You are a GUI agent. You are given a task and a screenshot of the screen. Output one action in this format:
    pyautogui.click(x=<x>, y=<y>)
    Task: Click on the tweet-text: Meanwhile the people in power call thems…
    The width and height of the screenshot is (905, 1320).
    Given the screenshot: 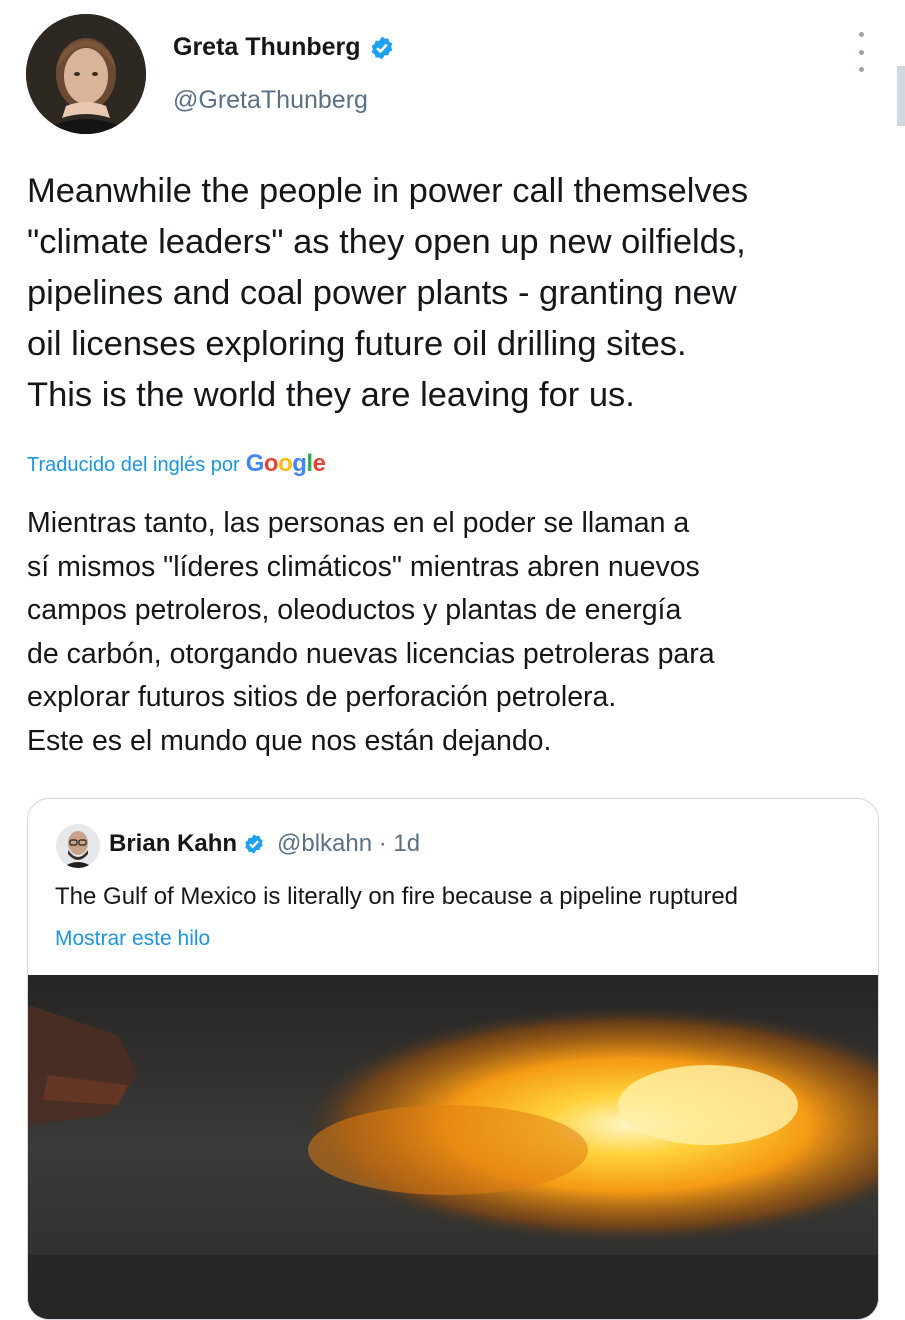 What is the action you would take?
    pyautogui.click(x=388, y=293)
    